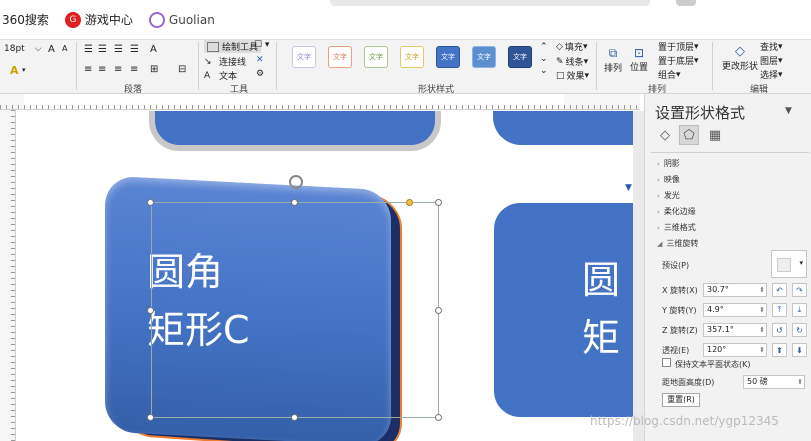 Image resolution: width=811 pixels, height=441 pixels. Describe the element at coordinates (448, 57) in the screenshot. I see `shape-style-5: 文字` at that location.